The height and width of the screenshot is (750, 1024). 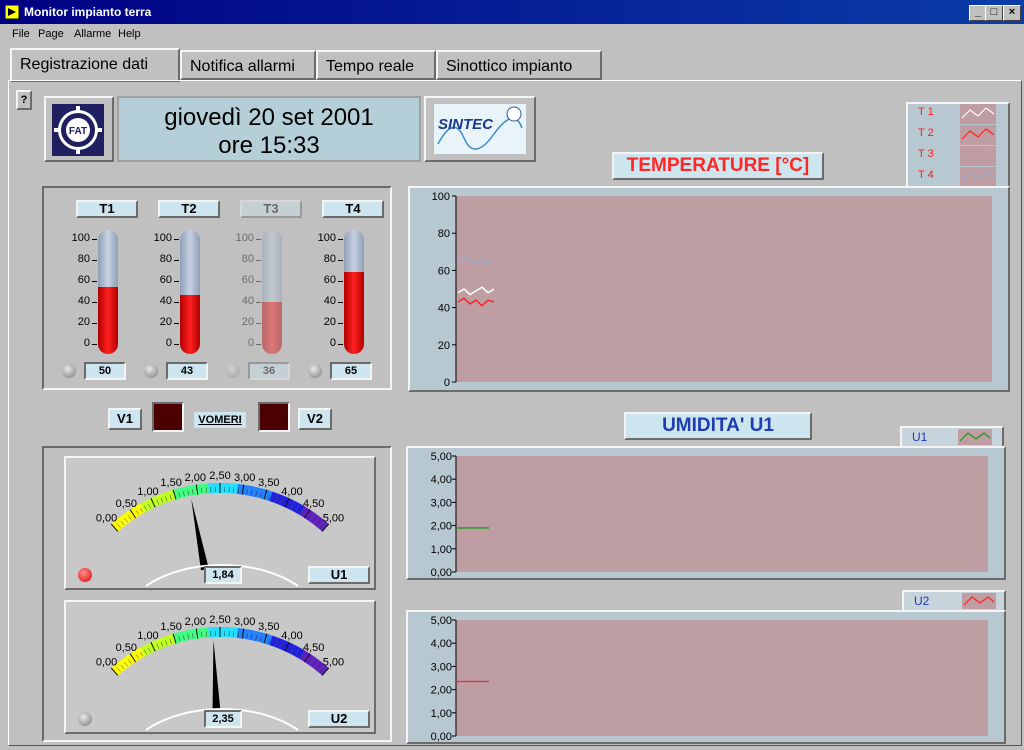 I want to click on menu-allarme: Allarme, so click(x=92, y=34).